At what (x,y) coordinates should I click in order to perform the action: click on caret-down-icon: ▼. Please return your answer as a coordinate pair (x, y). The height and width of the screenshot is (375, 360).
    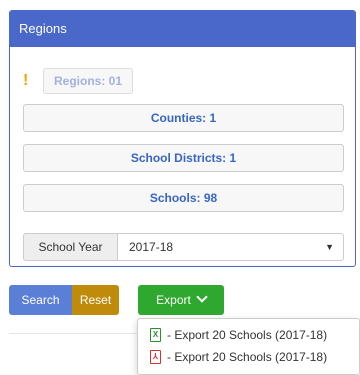
    Looking at the image, I should click on (329, 247).